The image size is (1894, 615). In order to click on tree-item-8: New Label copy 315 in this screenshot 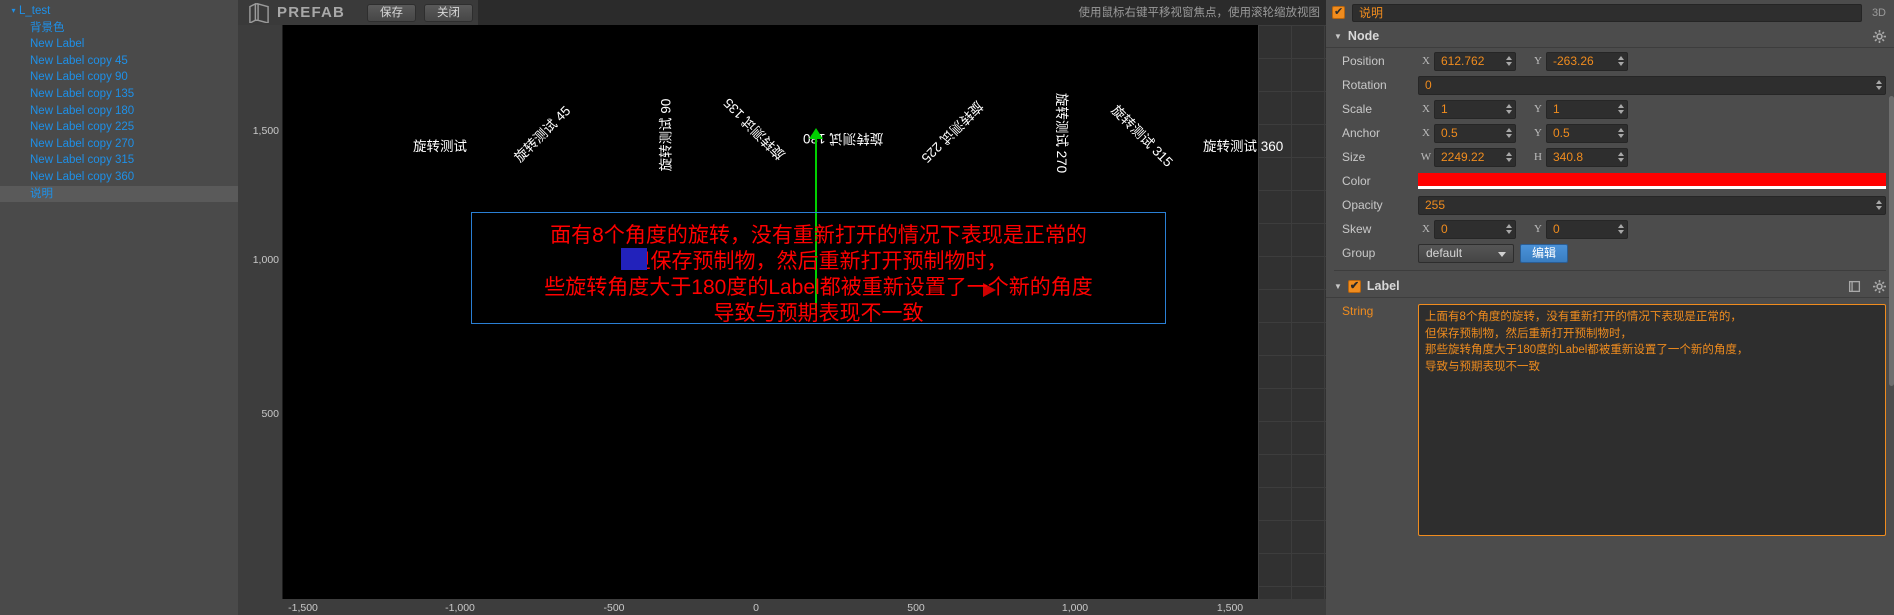, I will do `click(119, 160)`.